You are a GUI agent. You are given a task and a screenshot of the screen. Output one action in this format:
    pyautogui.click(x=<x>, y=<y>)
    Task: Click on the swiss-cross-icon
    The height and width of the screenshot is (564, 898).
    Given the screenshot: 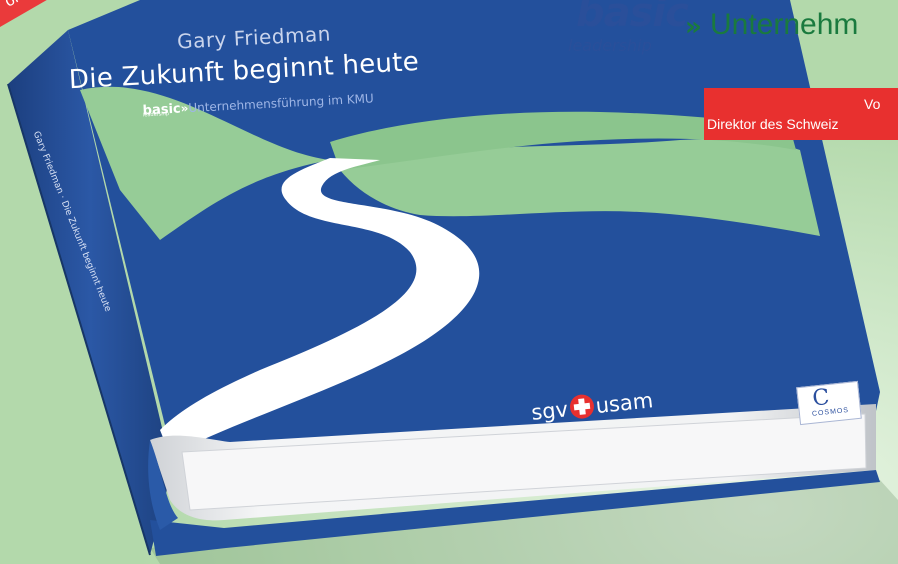 What is the action you would take?
    pyautogui.click(x=581, y=406)
    